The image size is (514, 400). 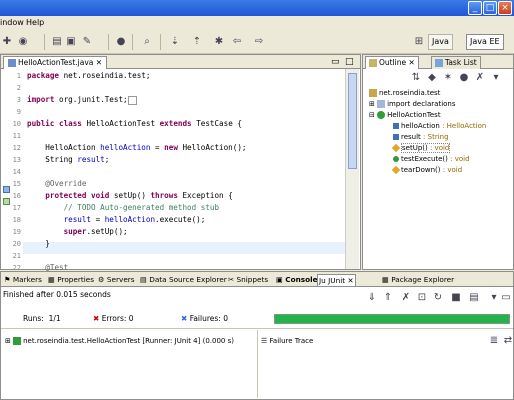 I want to click on outline-item-package: net.roseindia.test, so click(x=404, y=93).